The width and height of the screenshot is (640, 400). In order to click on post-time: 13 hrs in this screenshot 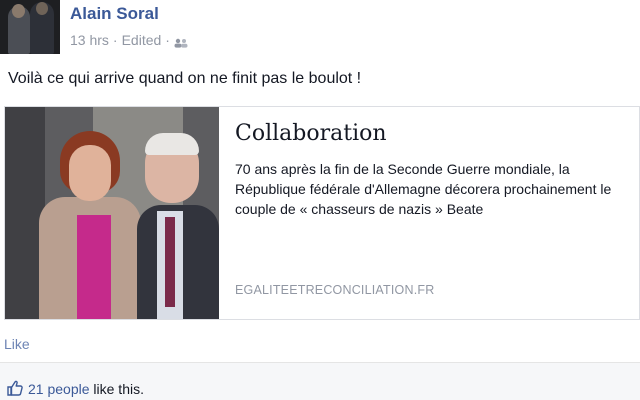, I will do `click(89, 40)`.